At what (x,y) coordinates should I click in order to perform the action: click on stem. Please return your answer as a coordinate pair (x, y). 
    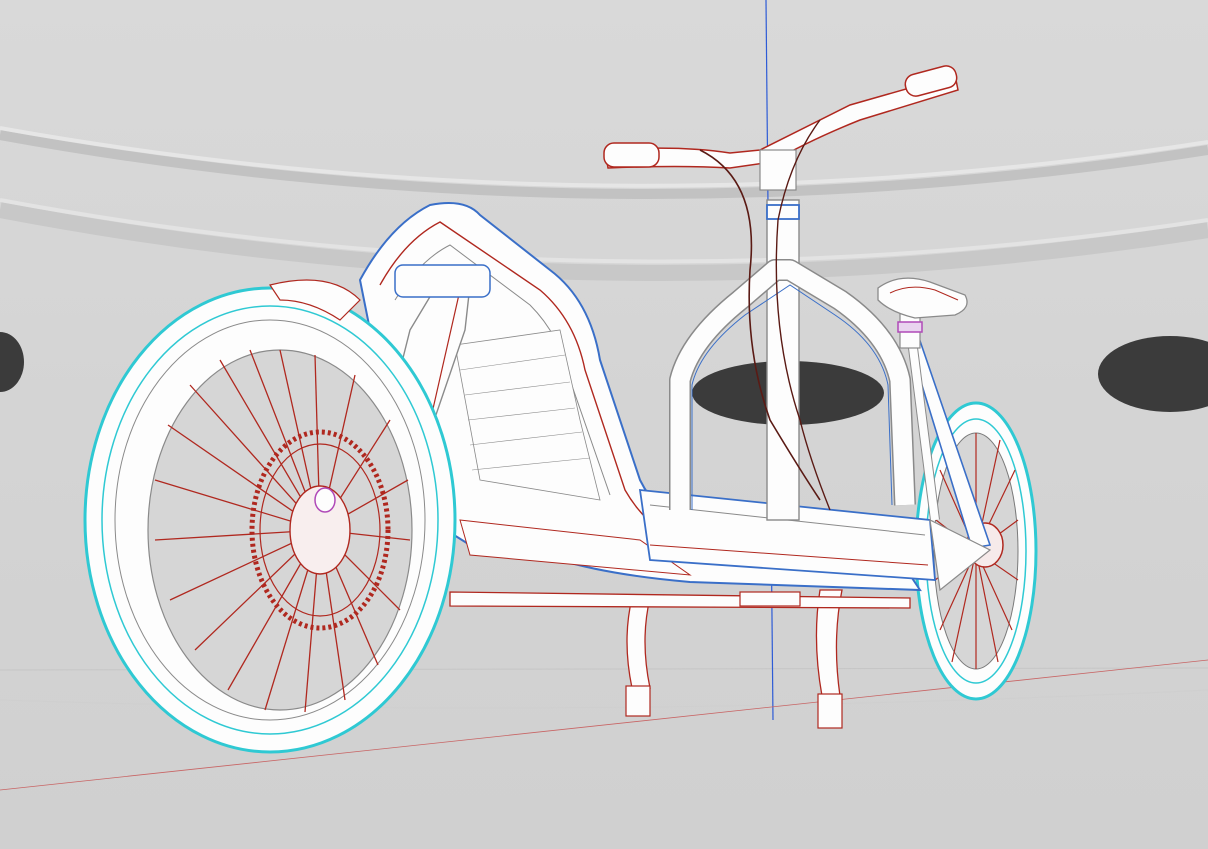
    Looking at the image, I should click on (778, 170).